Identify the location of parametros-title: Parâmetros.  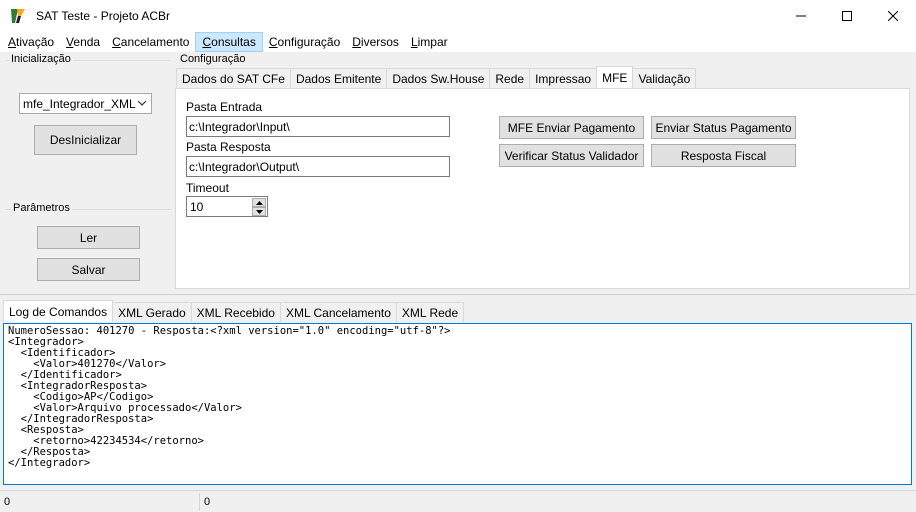
(41, 208).